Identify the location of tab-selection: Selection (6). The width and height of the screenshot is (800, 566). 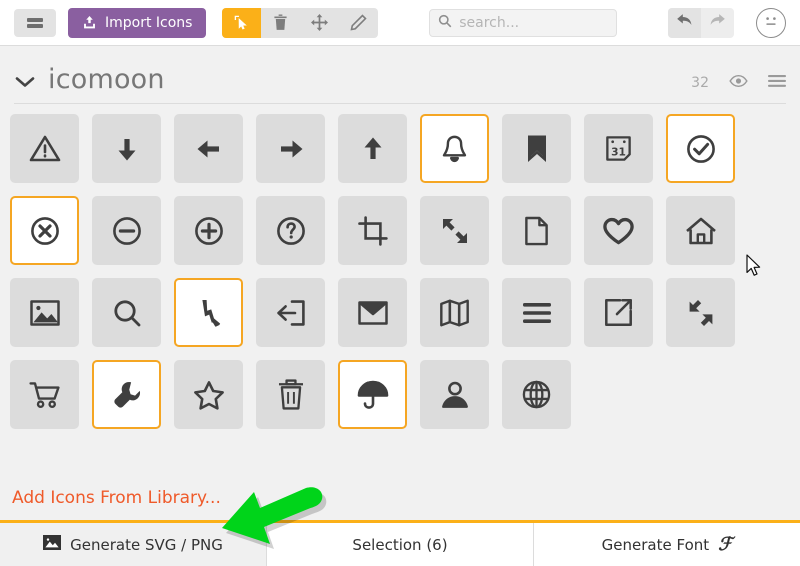
(400, 544).